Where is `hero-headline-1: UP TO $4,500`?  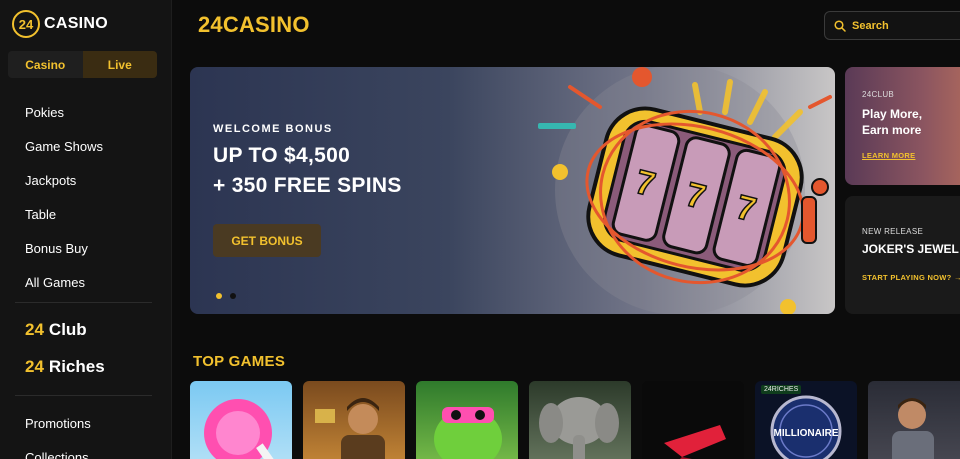 hero-headline-1: UP TO $4,500 is located at coordinates (282, 155).